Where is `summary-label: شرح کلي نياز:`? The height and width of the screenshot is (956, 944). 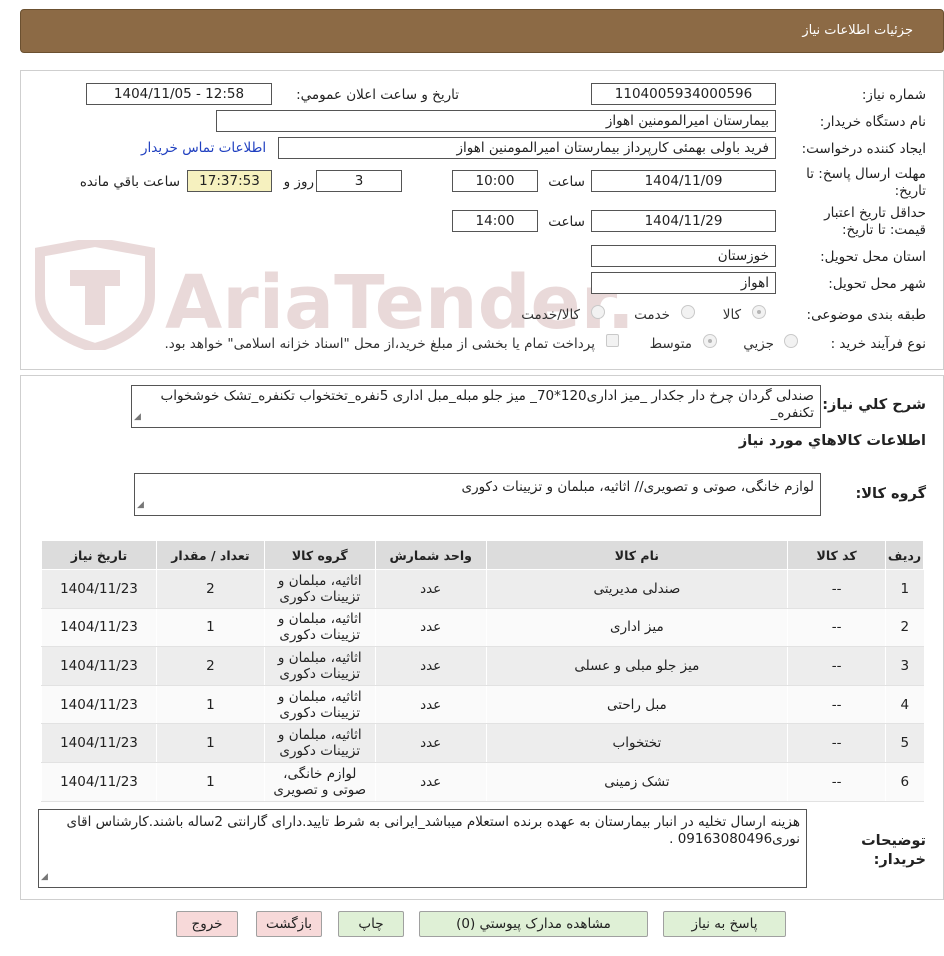 summary-label: شرح کلي نياز: is located at coordinates (874, 405).